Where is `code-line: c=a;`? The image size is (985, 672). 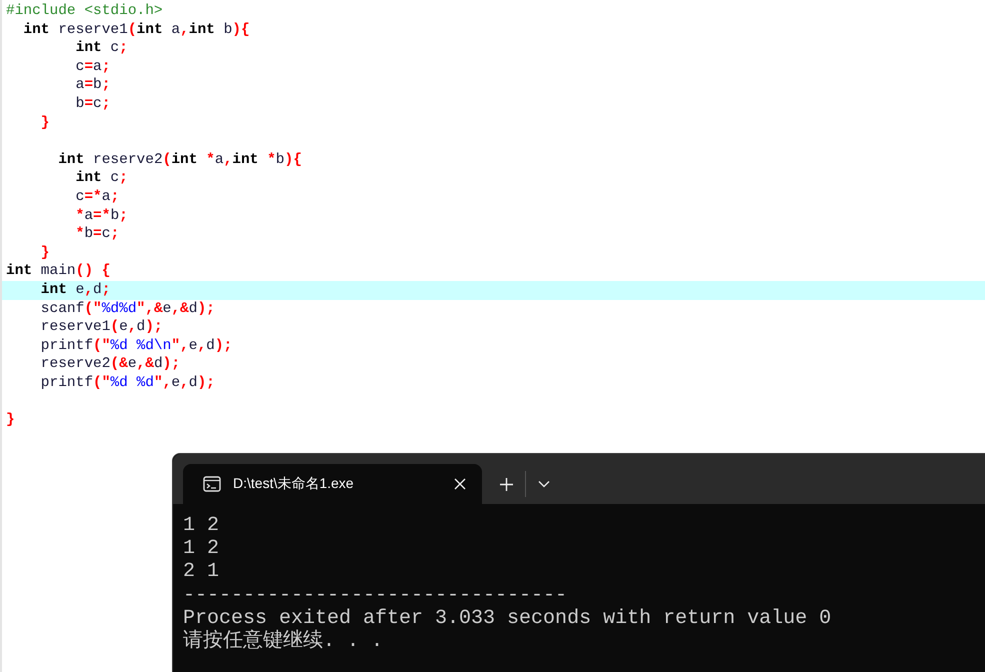
code-line: c=a; is located at coordinates (93, 67).